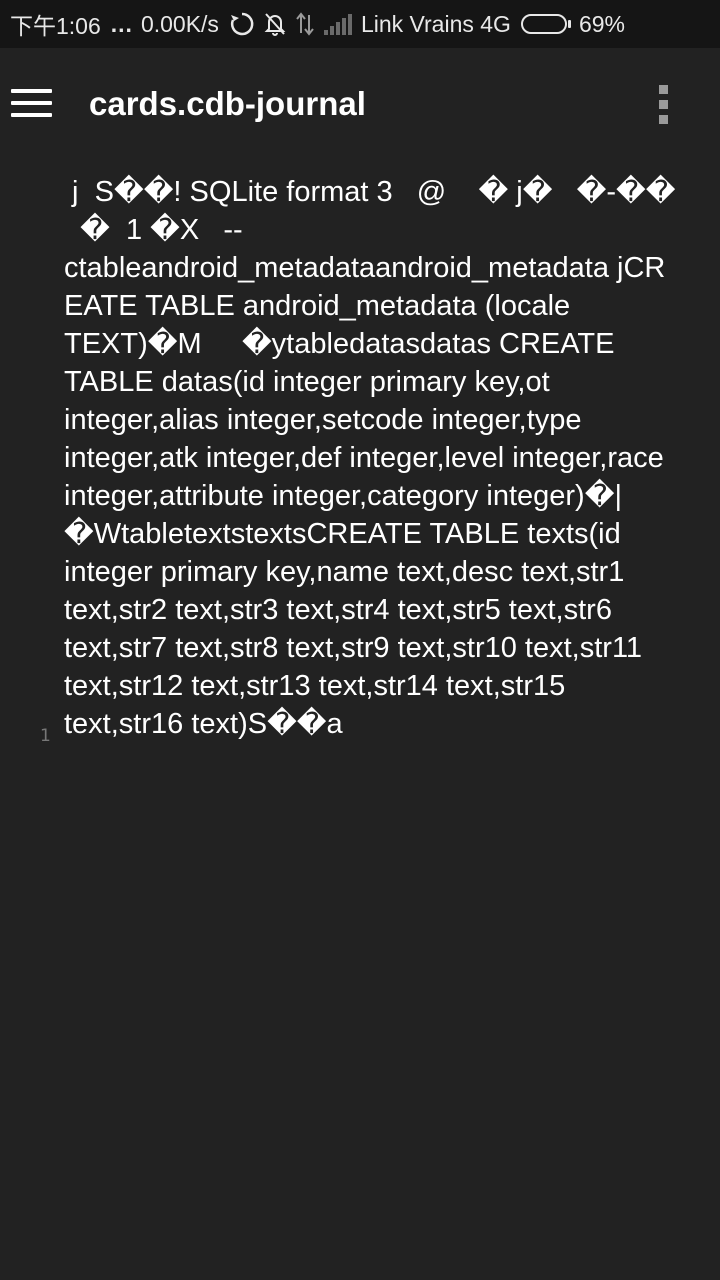 This screenshot has width=720, height=1280. Describe the element at coordinates (275, 24) in the screenshot. I see `notifications-off-icon` at that location.